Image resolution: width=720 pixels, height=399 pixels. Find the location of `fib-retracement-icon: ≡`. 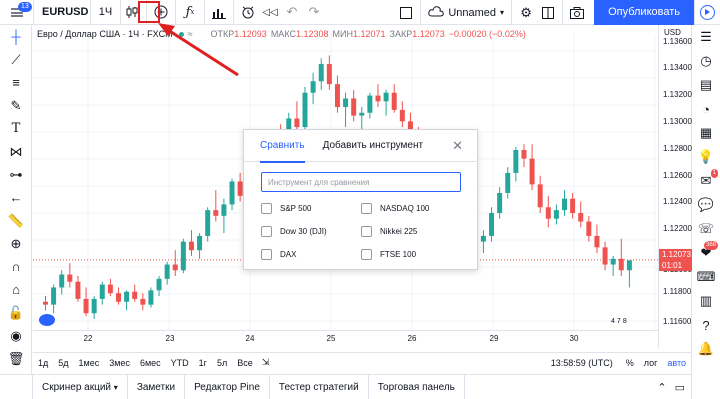

fib-retracement-icon: ≡ is located at coordinates (16, 82).